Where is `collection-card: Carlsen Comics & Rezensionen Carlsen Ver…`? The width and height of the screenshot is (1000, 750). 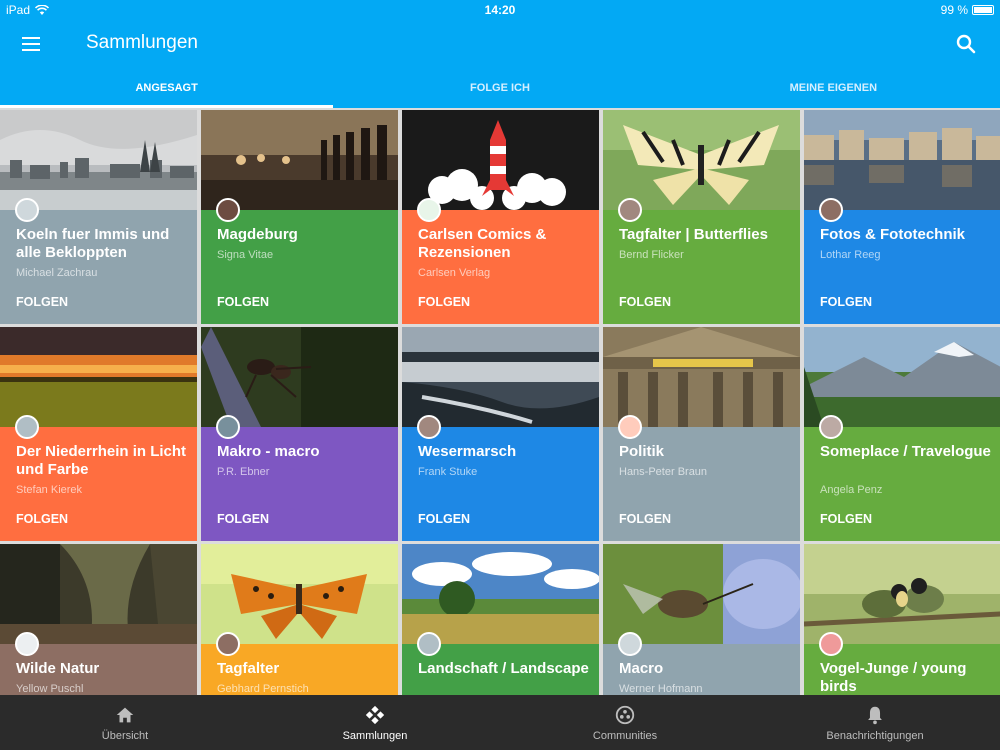 collection-card: Carlsen Comics & Rezensionen Carlsen Ver… is located at coordinates (500, 217).